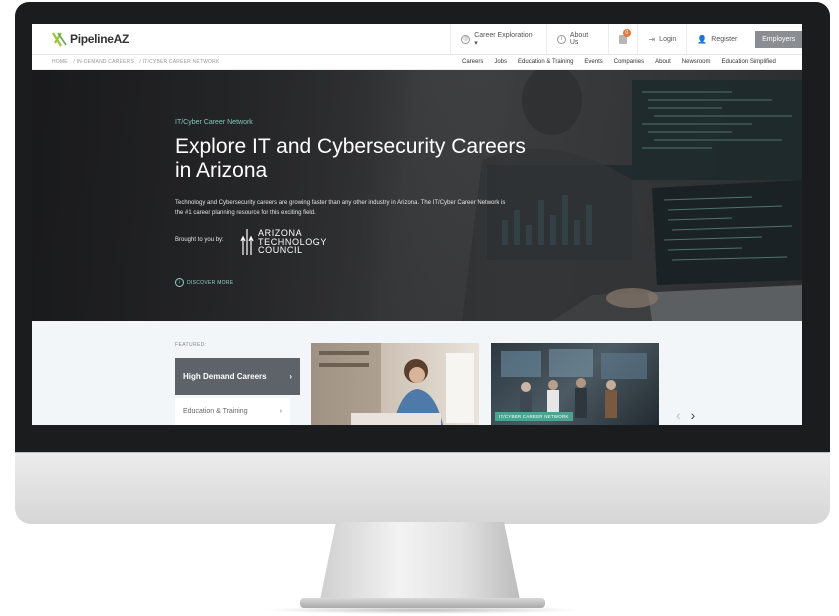 The width and height of the screenshot is (839, 616). What do you see at coordinates (251, 39) in the screenshot?
I see `site-logo: PipelineAZ` at bounding box center [251, 39].